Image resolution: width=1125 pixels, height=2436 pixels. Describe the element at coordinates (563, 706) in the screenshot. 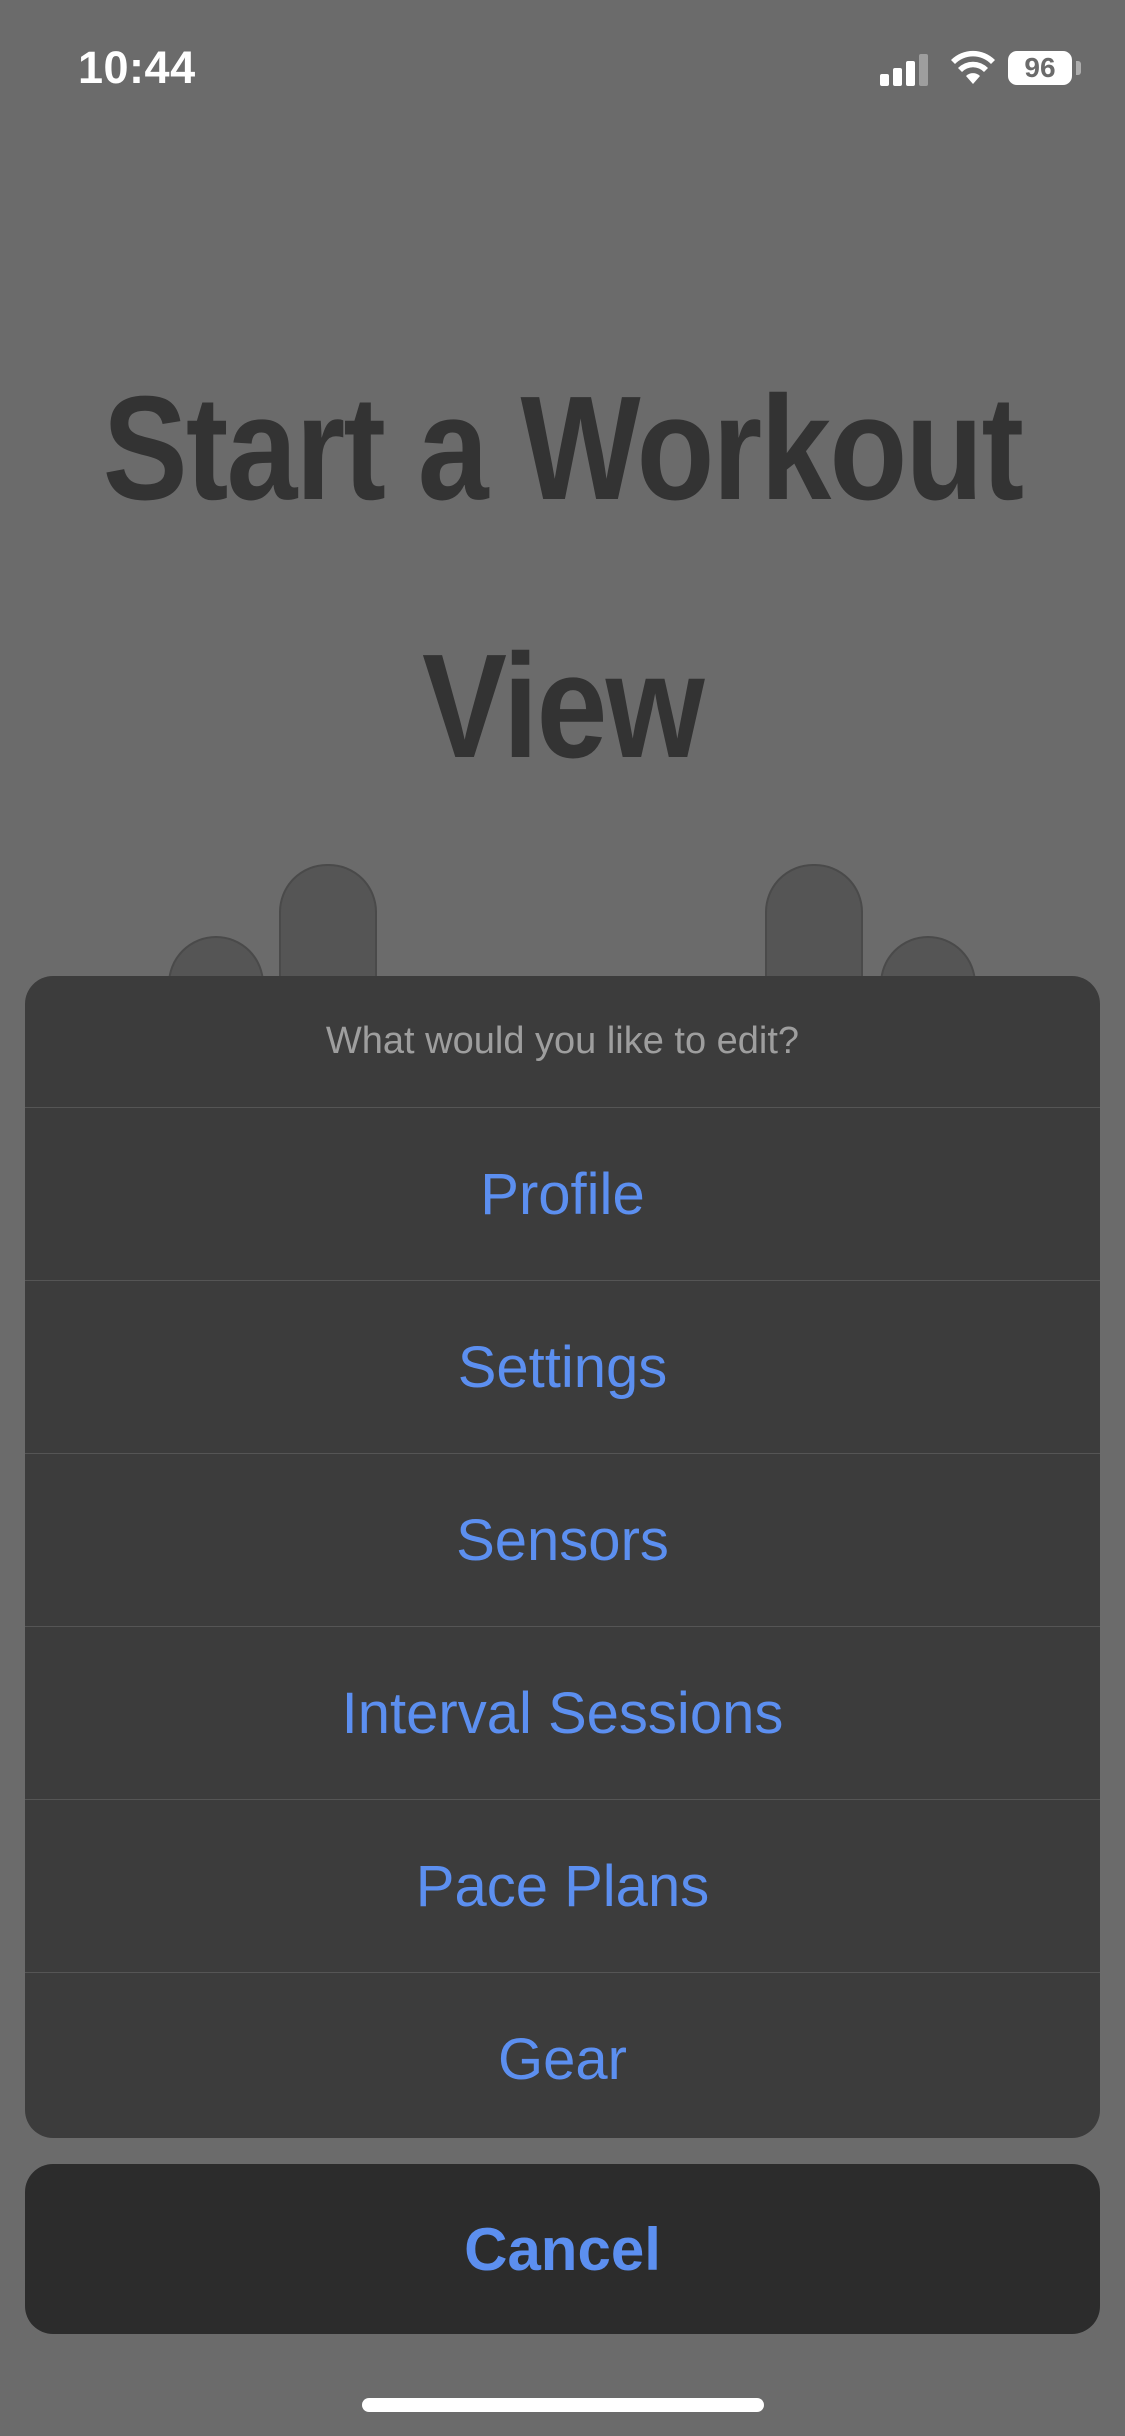

I see `page-title-line-2: View` at that location.